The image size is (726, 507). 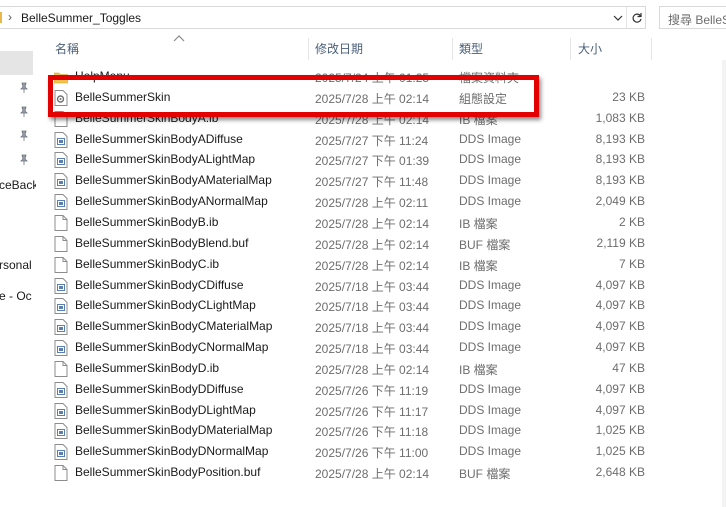 I want to click on file-name: BelleSummerSkinBodyCNormalMap, so click(x=172, y=347).